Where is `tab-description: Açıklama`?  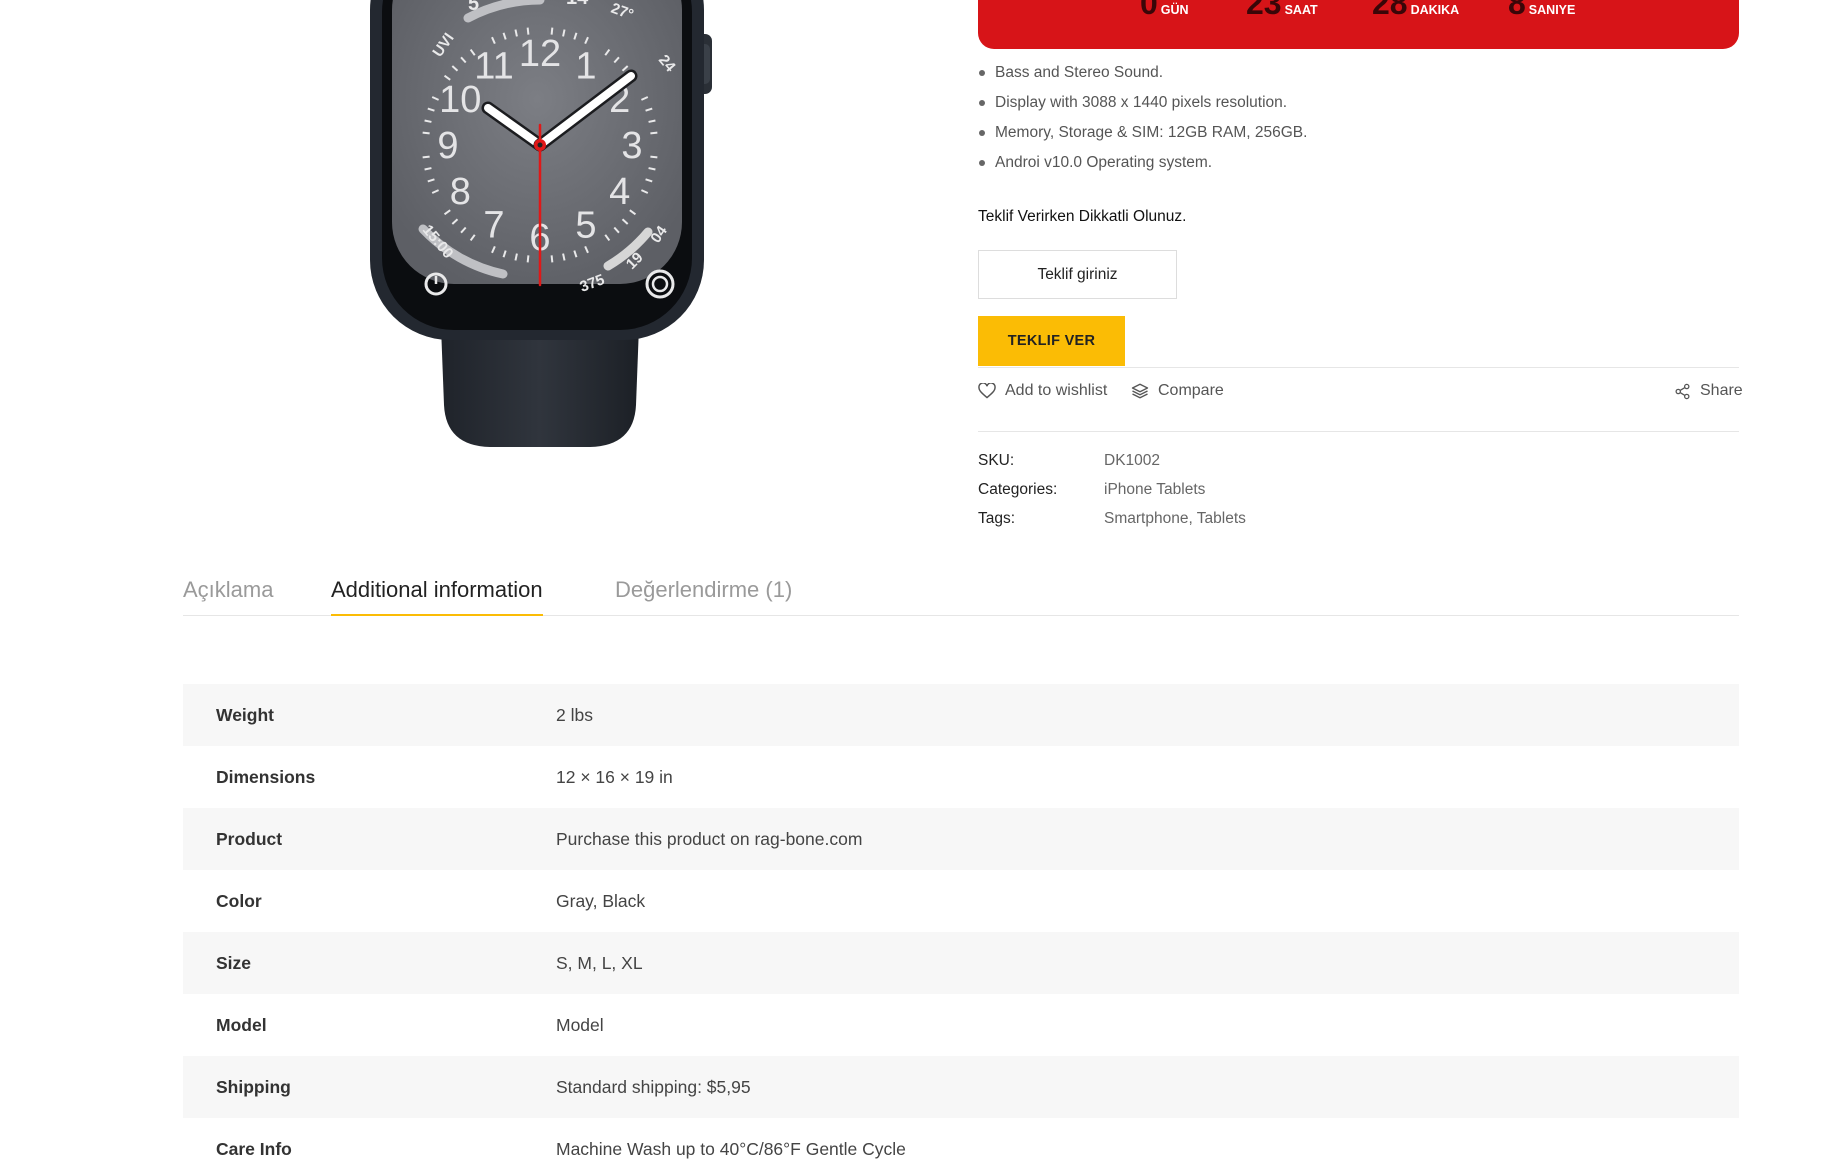 tab-description: Açıklama is located at coordinates (228, 596).